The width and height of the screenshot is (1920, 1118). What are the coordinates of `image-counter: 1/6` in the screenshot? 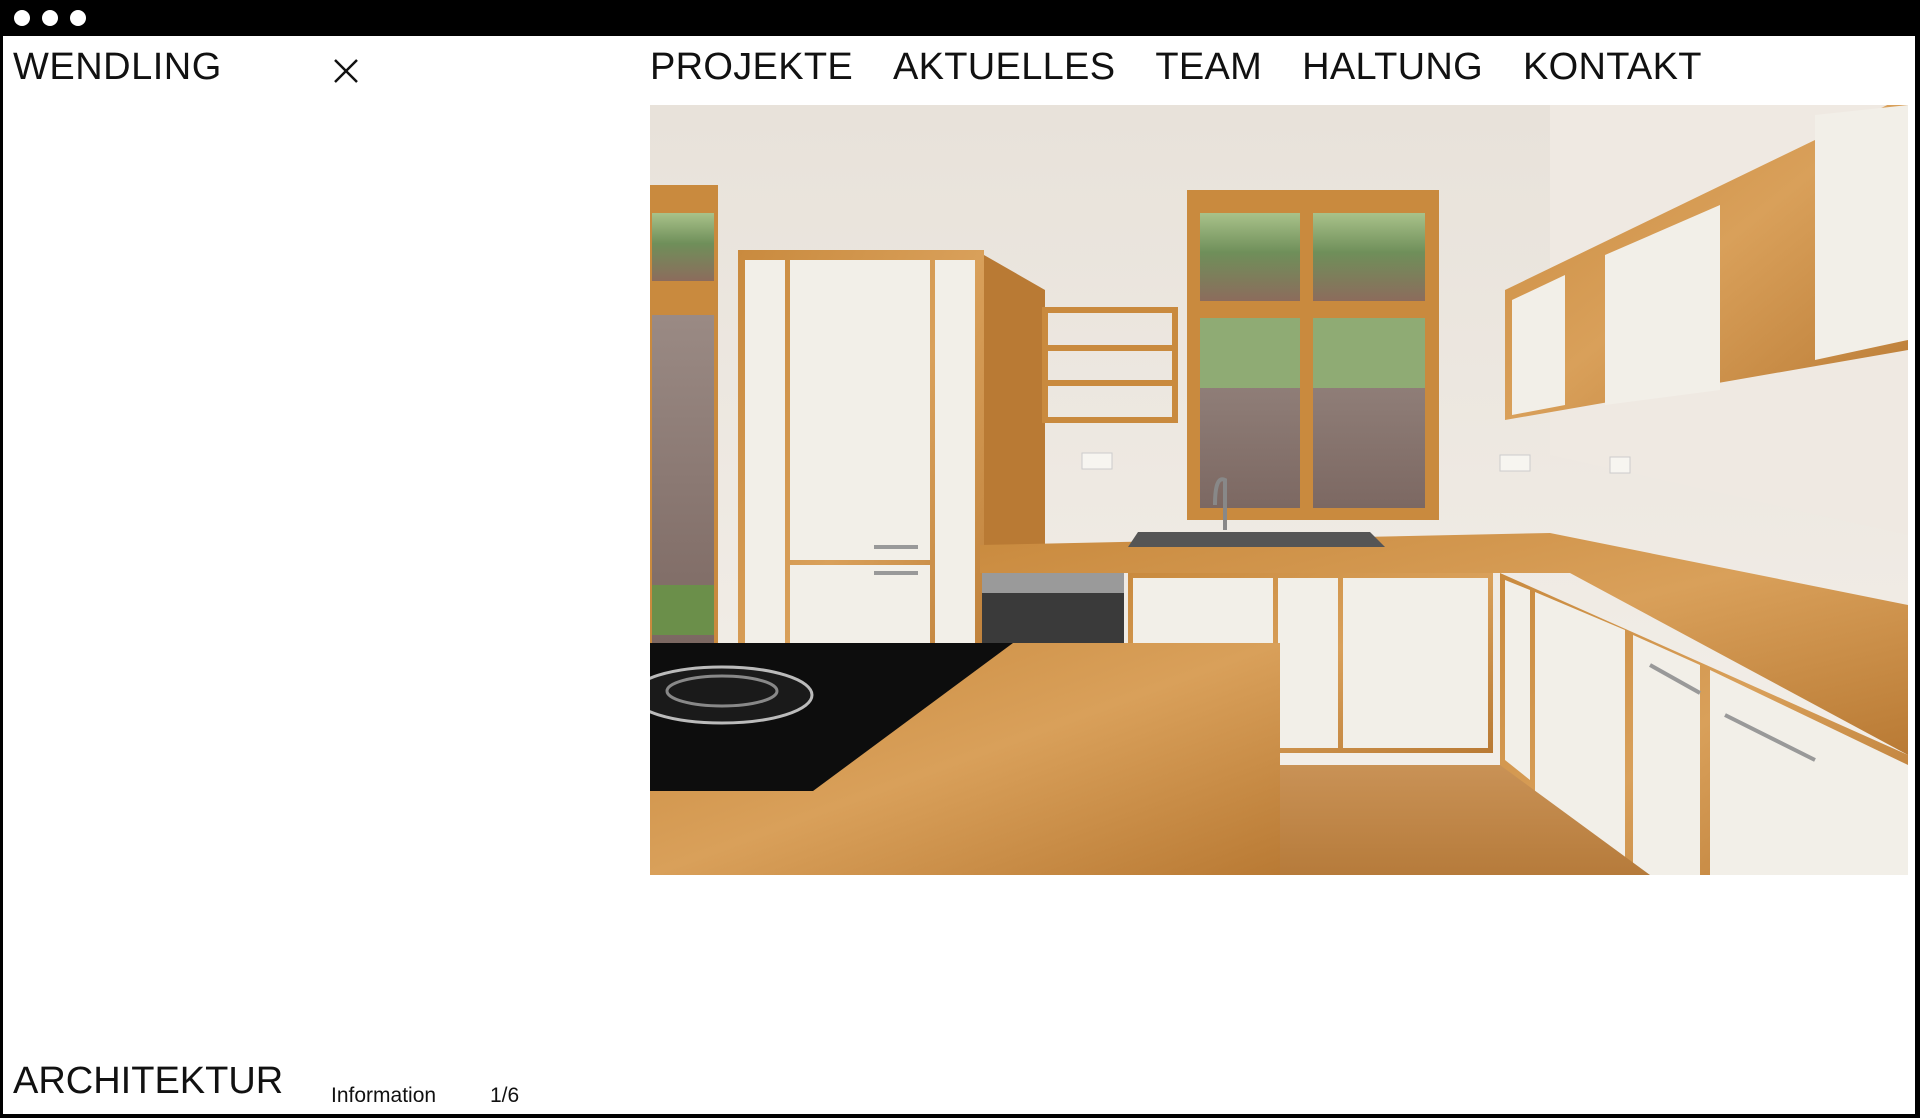 It's located at (505, 1095).